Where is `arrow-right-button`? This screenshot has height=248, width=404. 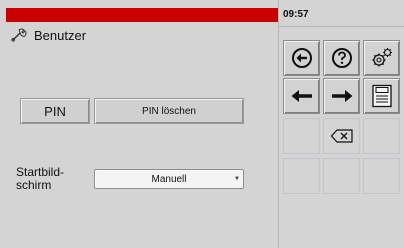 arrow-right-button is located at coordinates (341, 96).